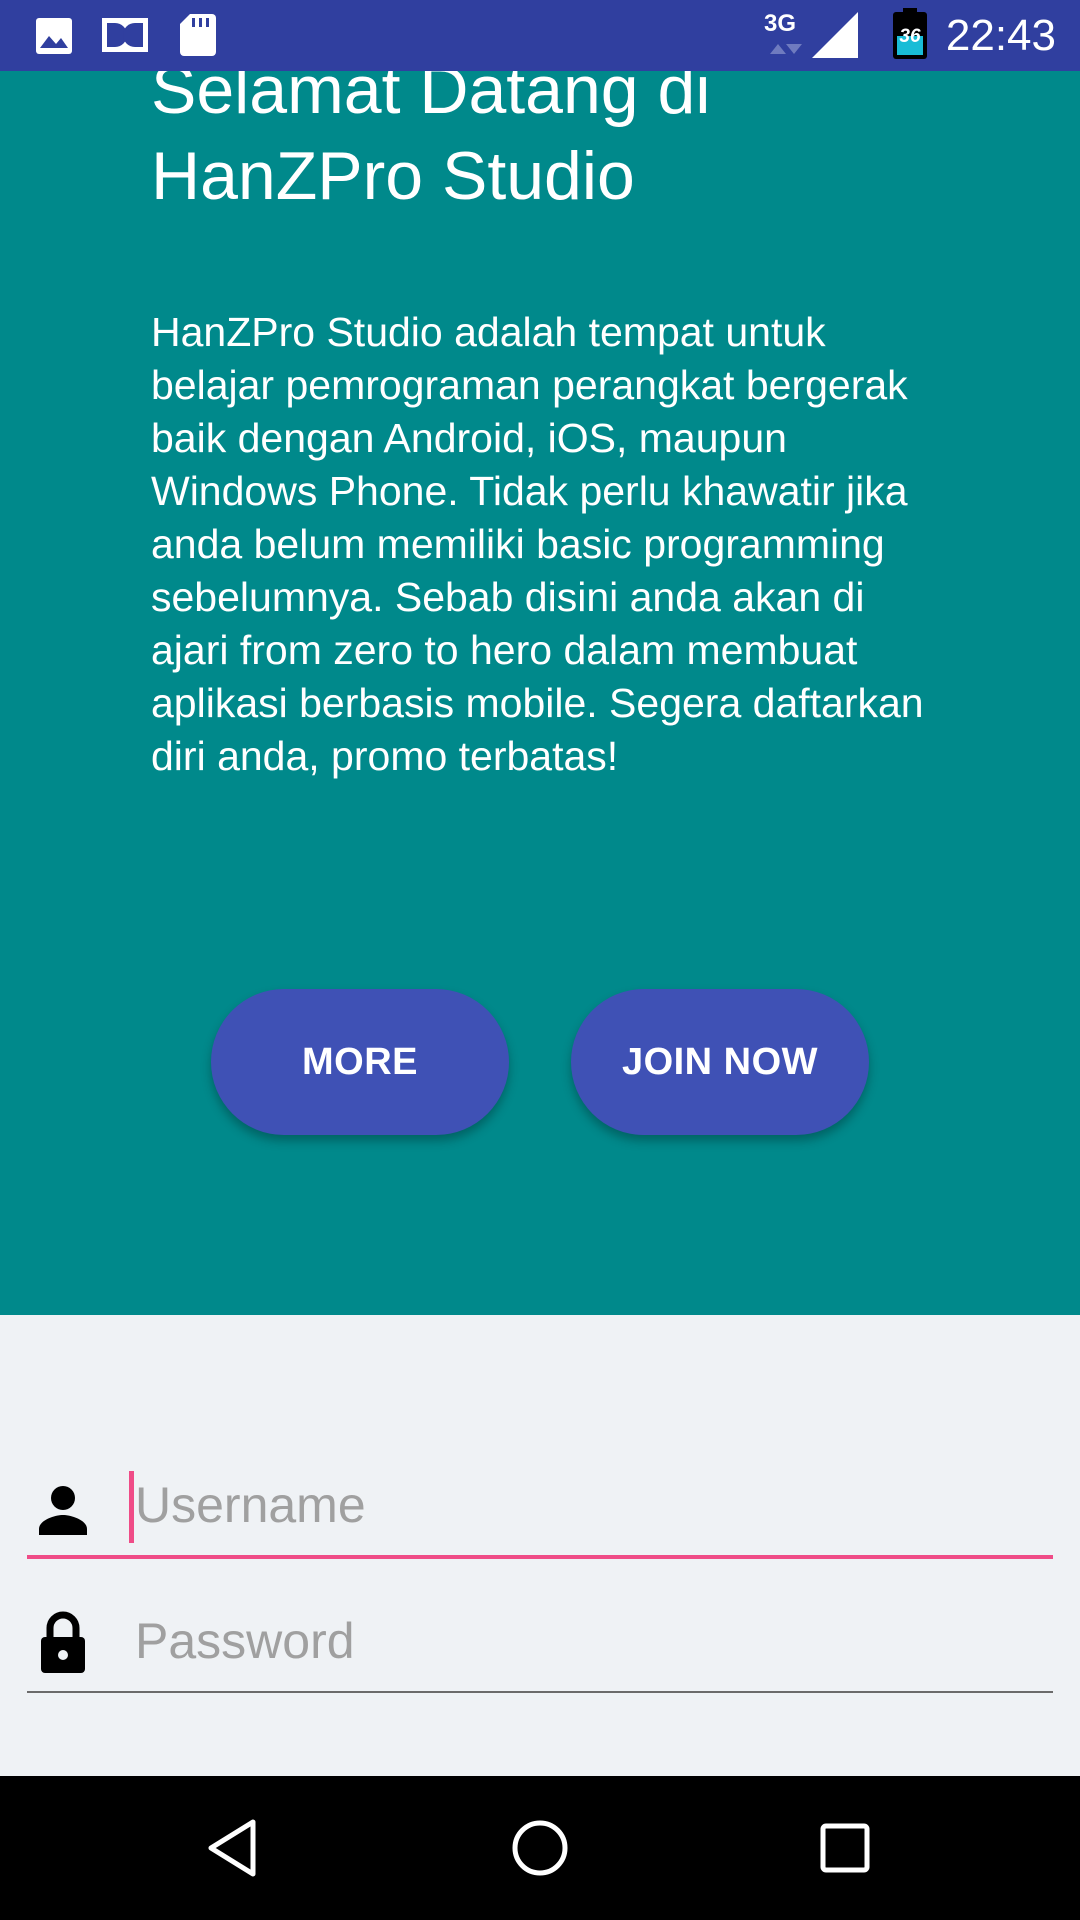 The height and width of the screenshot is (1920, 1080). What do you see at coordinates (1000, 35) in the screenshot?
I see `clock: 22:43` at bounding box center [1000, 35].